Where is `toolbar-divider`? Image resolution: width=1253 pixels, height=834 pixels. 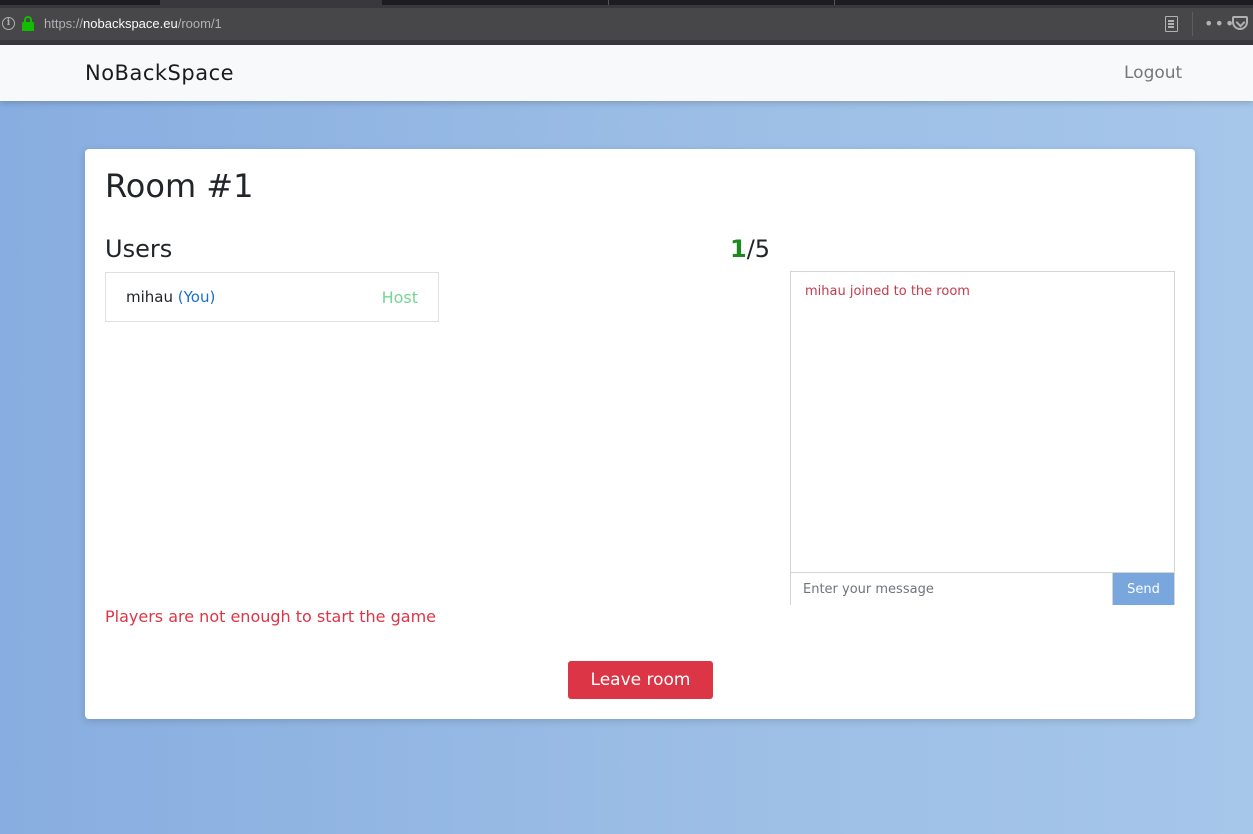
toolbar-divider is located at coordinates (1192, 24).